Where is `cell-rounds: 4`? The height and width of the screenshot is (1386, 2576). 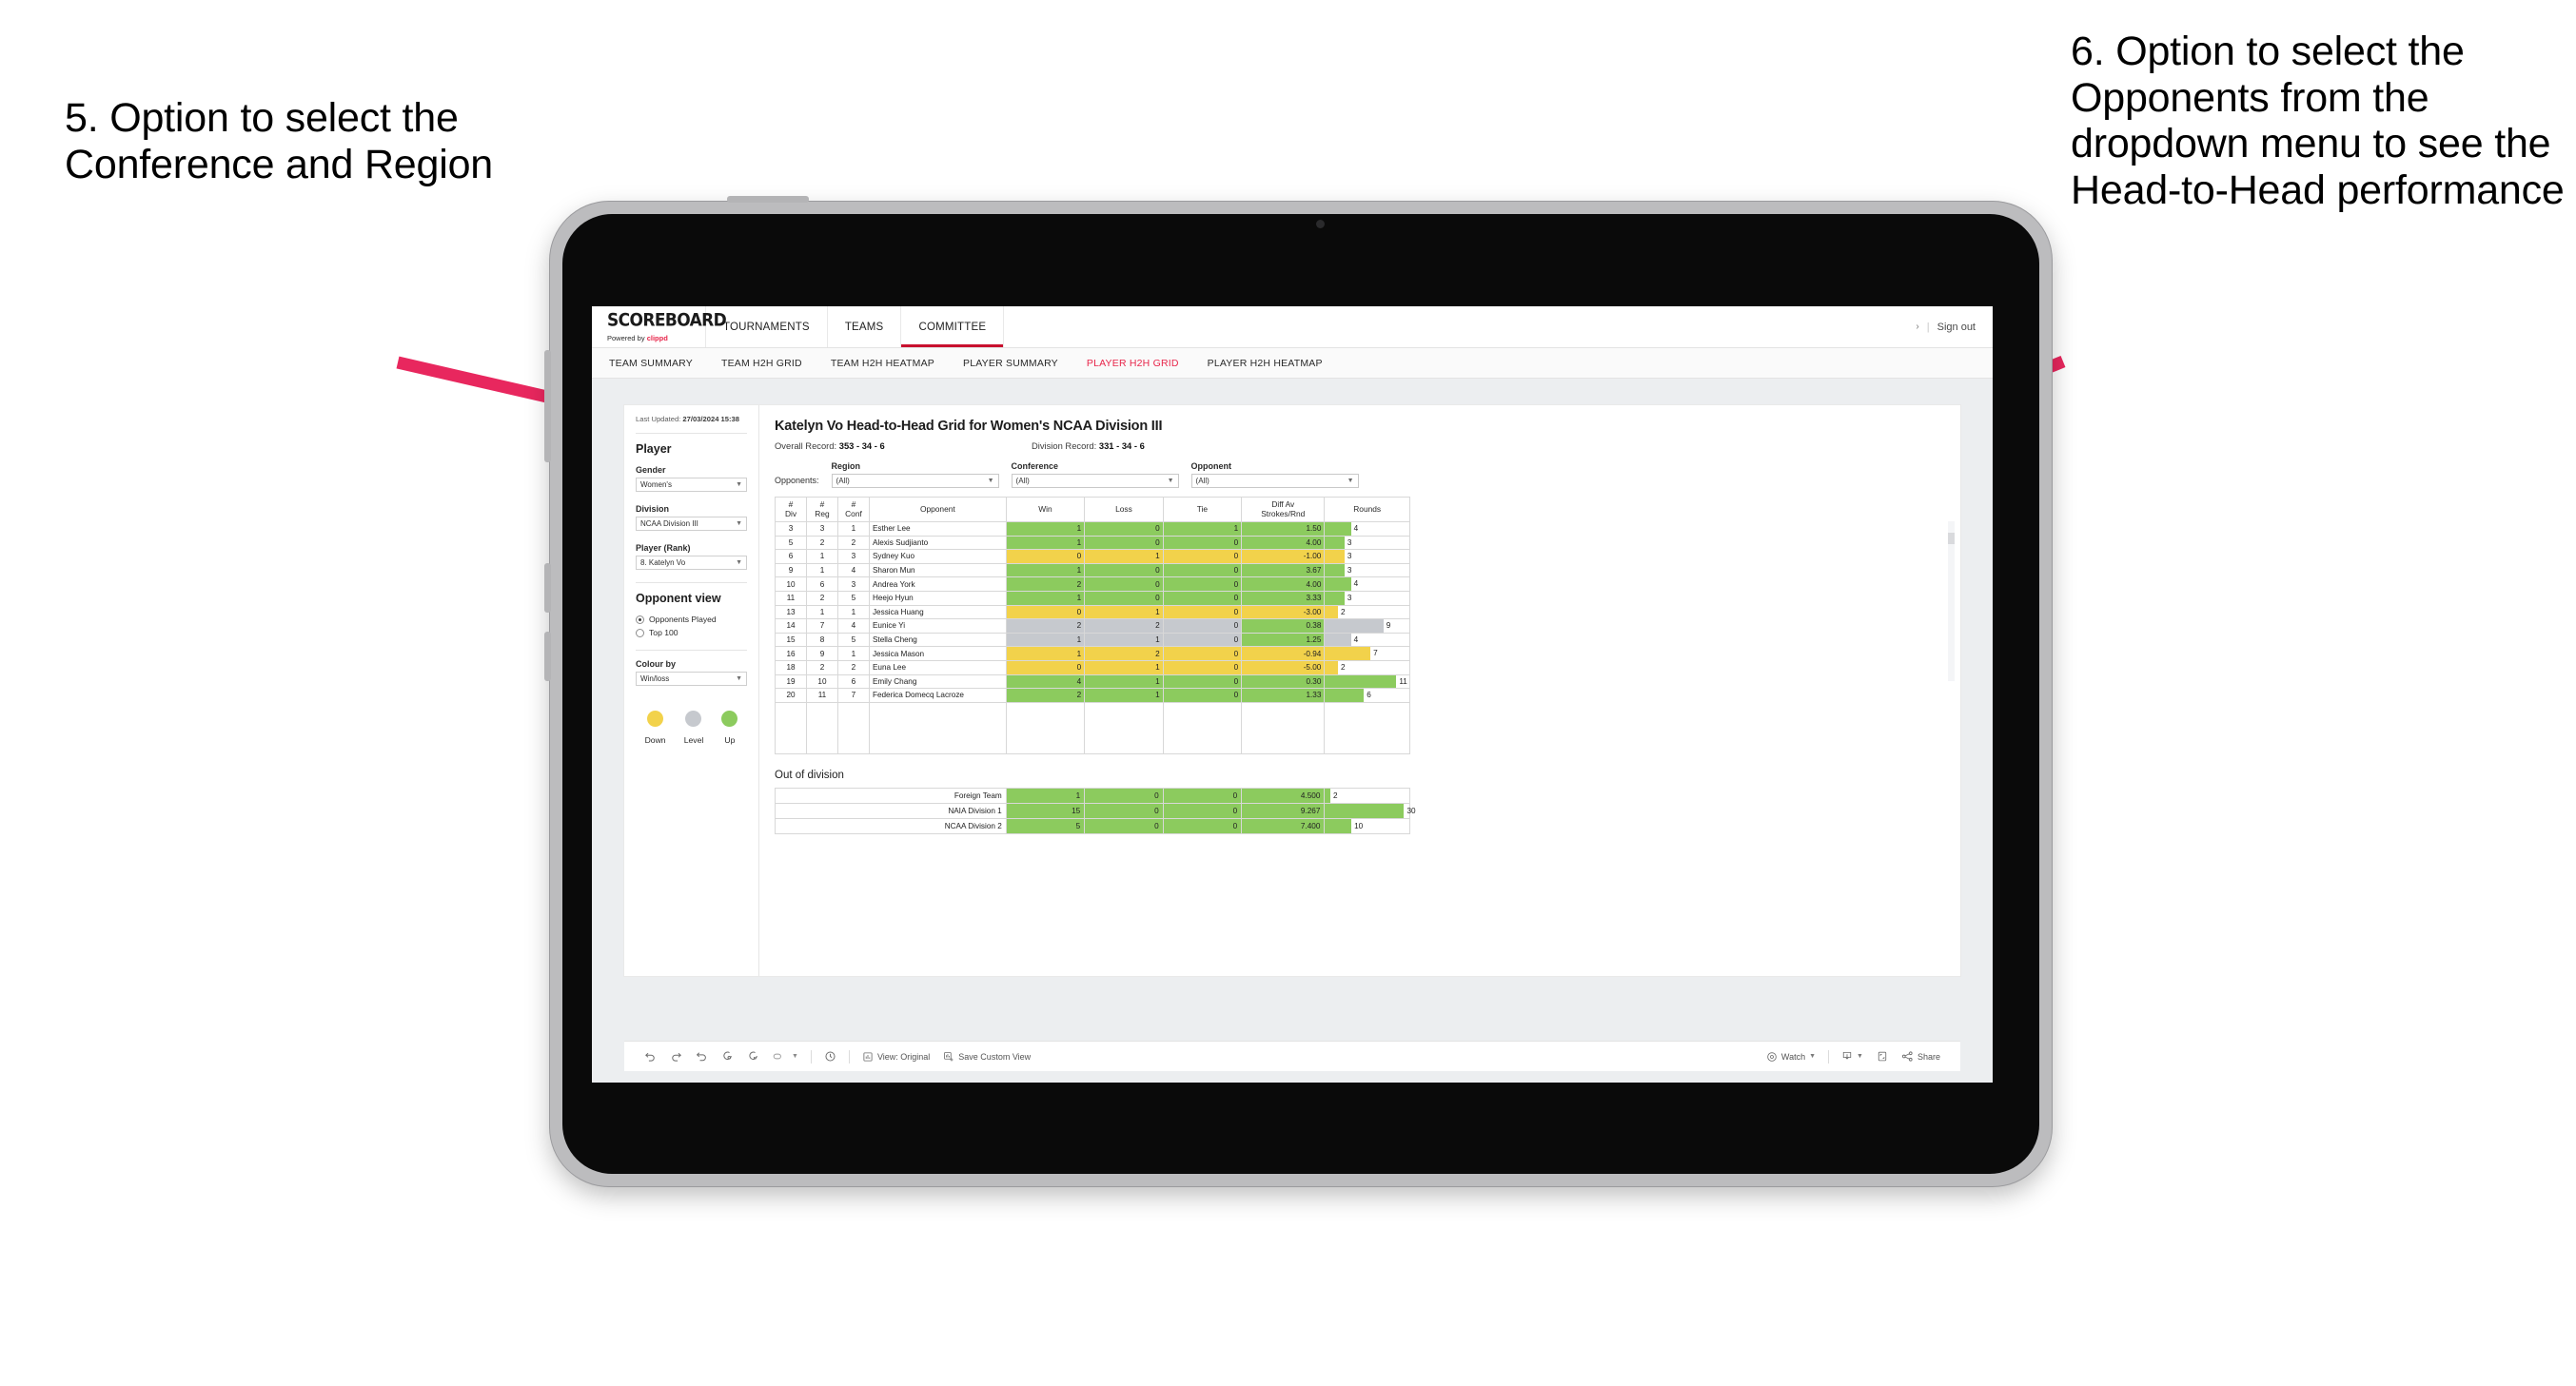
cell-rounds: 4 is located at coordinates (1367, 529).